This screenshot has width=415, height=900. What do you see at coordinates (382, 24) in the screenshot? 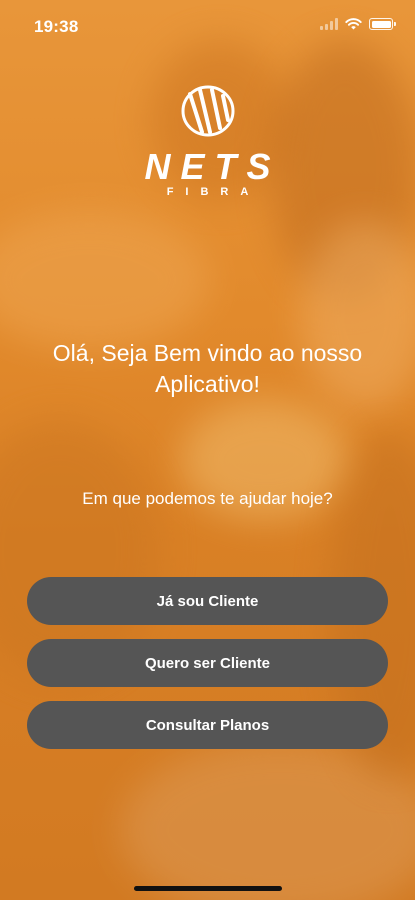
I see `battery-icon` at bounding box center [382, 24].